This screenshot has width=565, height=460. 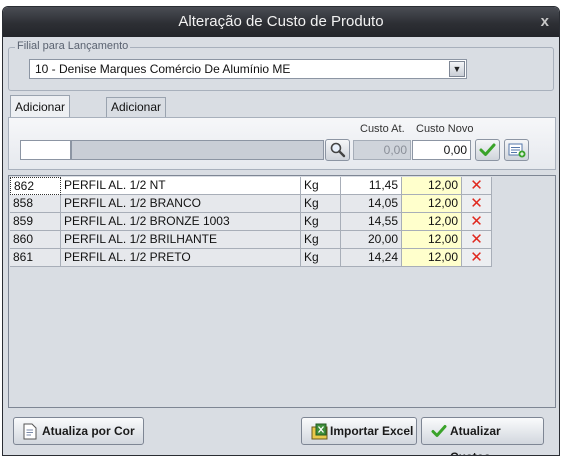 I want to click on table-row: 862 PERFIL AL. 1/2 NT Kg 11,45 12,00 ✕, so click(x=251, y=186).